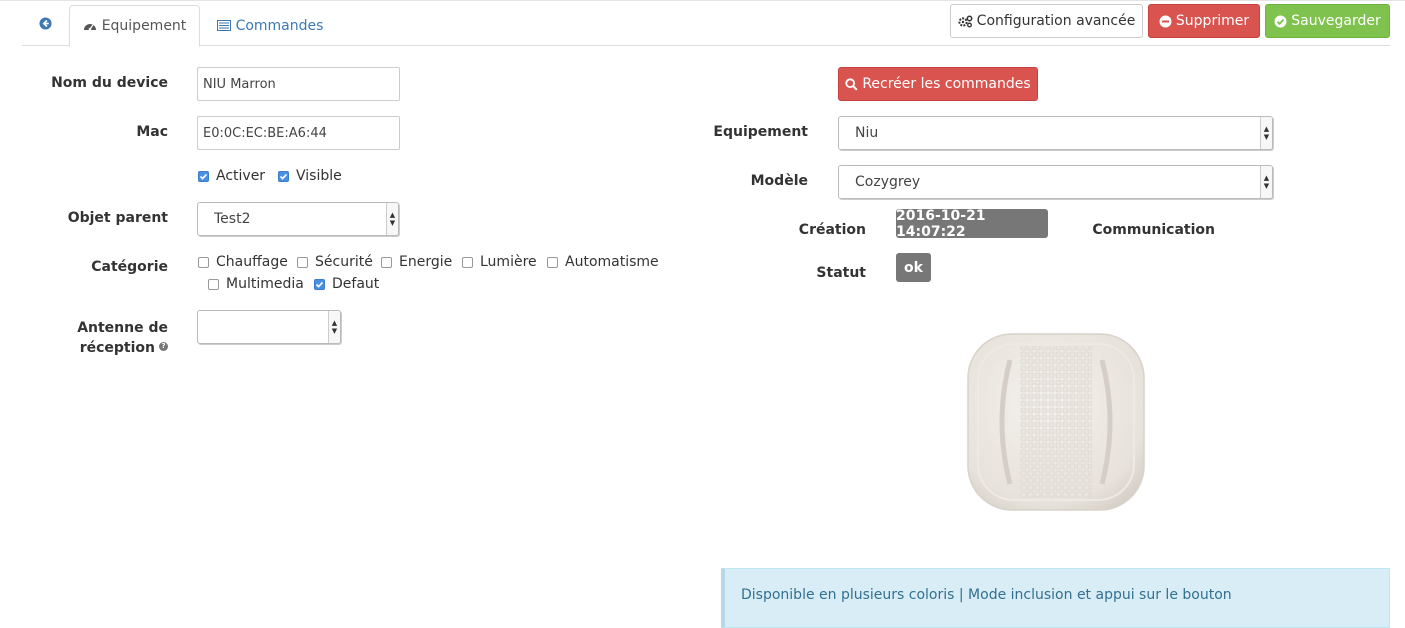 The height and width of the screenshot is (628, 1405). What do you see at coordinates (851, 84) in the screenshot?
I see `search-icon` at bounding box center [851, 84].